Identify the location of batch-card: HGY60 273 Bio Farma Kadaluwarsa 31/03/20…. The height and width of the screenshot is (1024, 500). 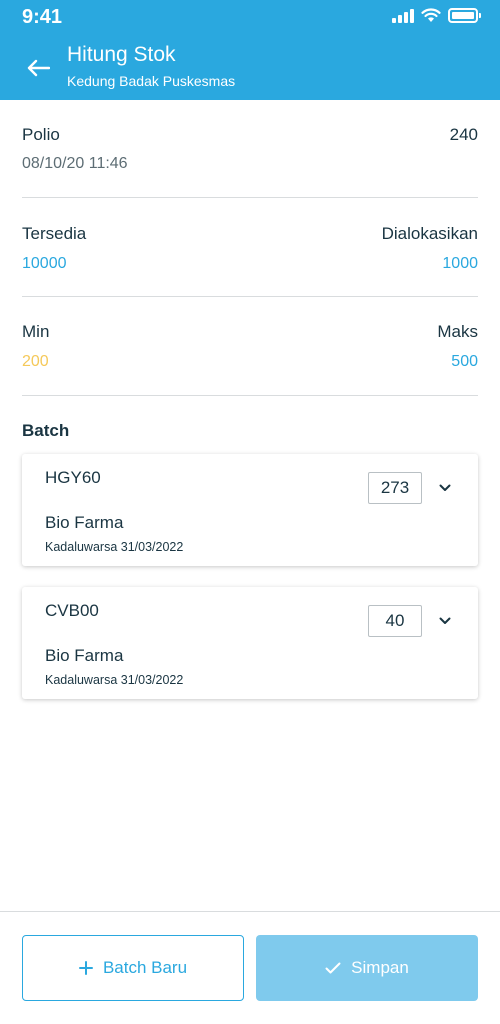
(250, 510).